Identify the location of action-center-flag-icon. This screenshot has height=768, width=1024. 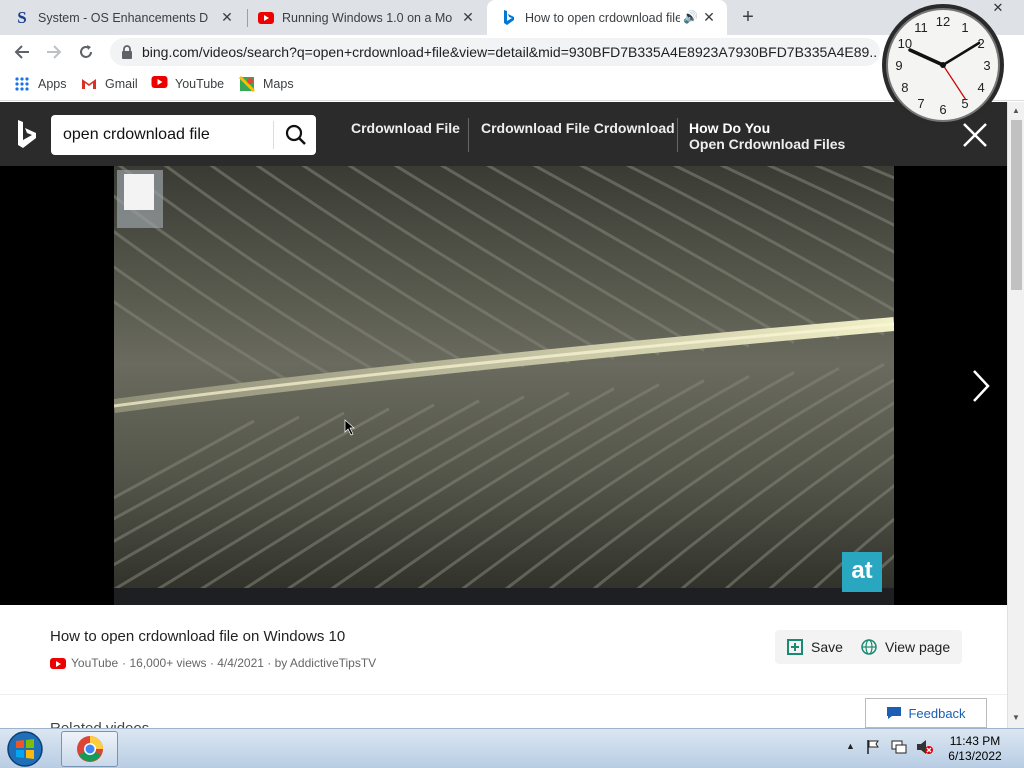
(873, 747).